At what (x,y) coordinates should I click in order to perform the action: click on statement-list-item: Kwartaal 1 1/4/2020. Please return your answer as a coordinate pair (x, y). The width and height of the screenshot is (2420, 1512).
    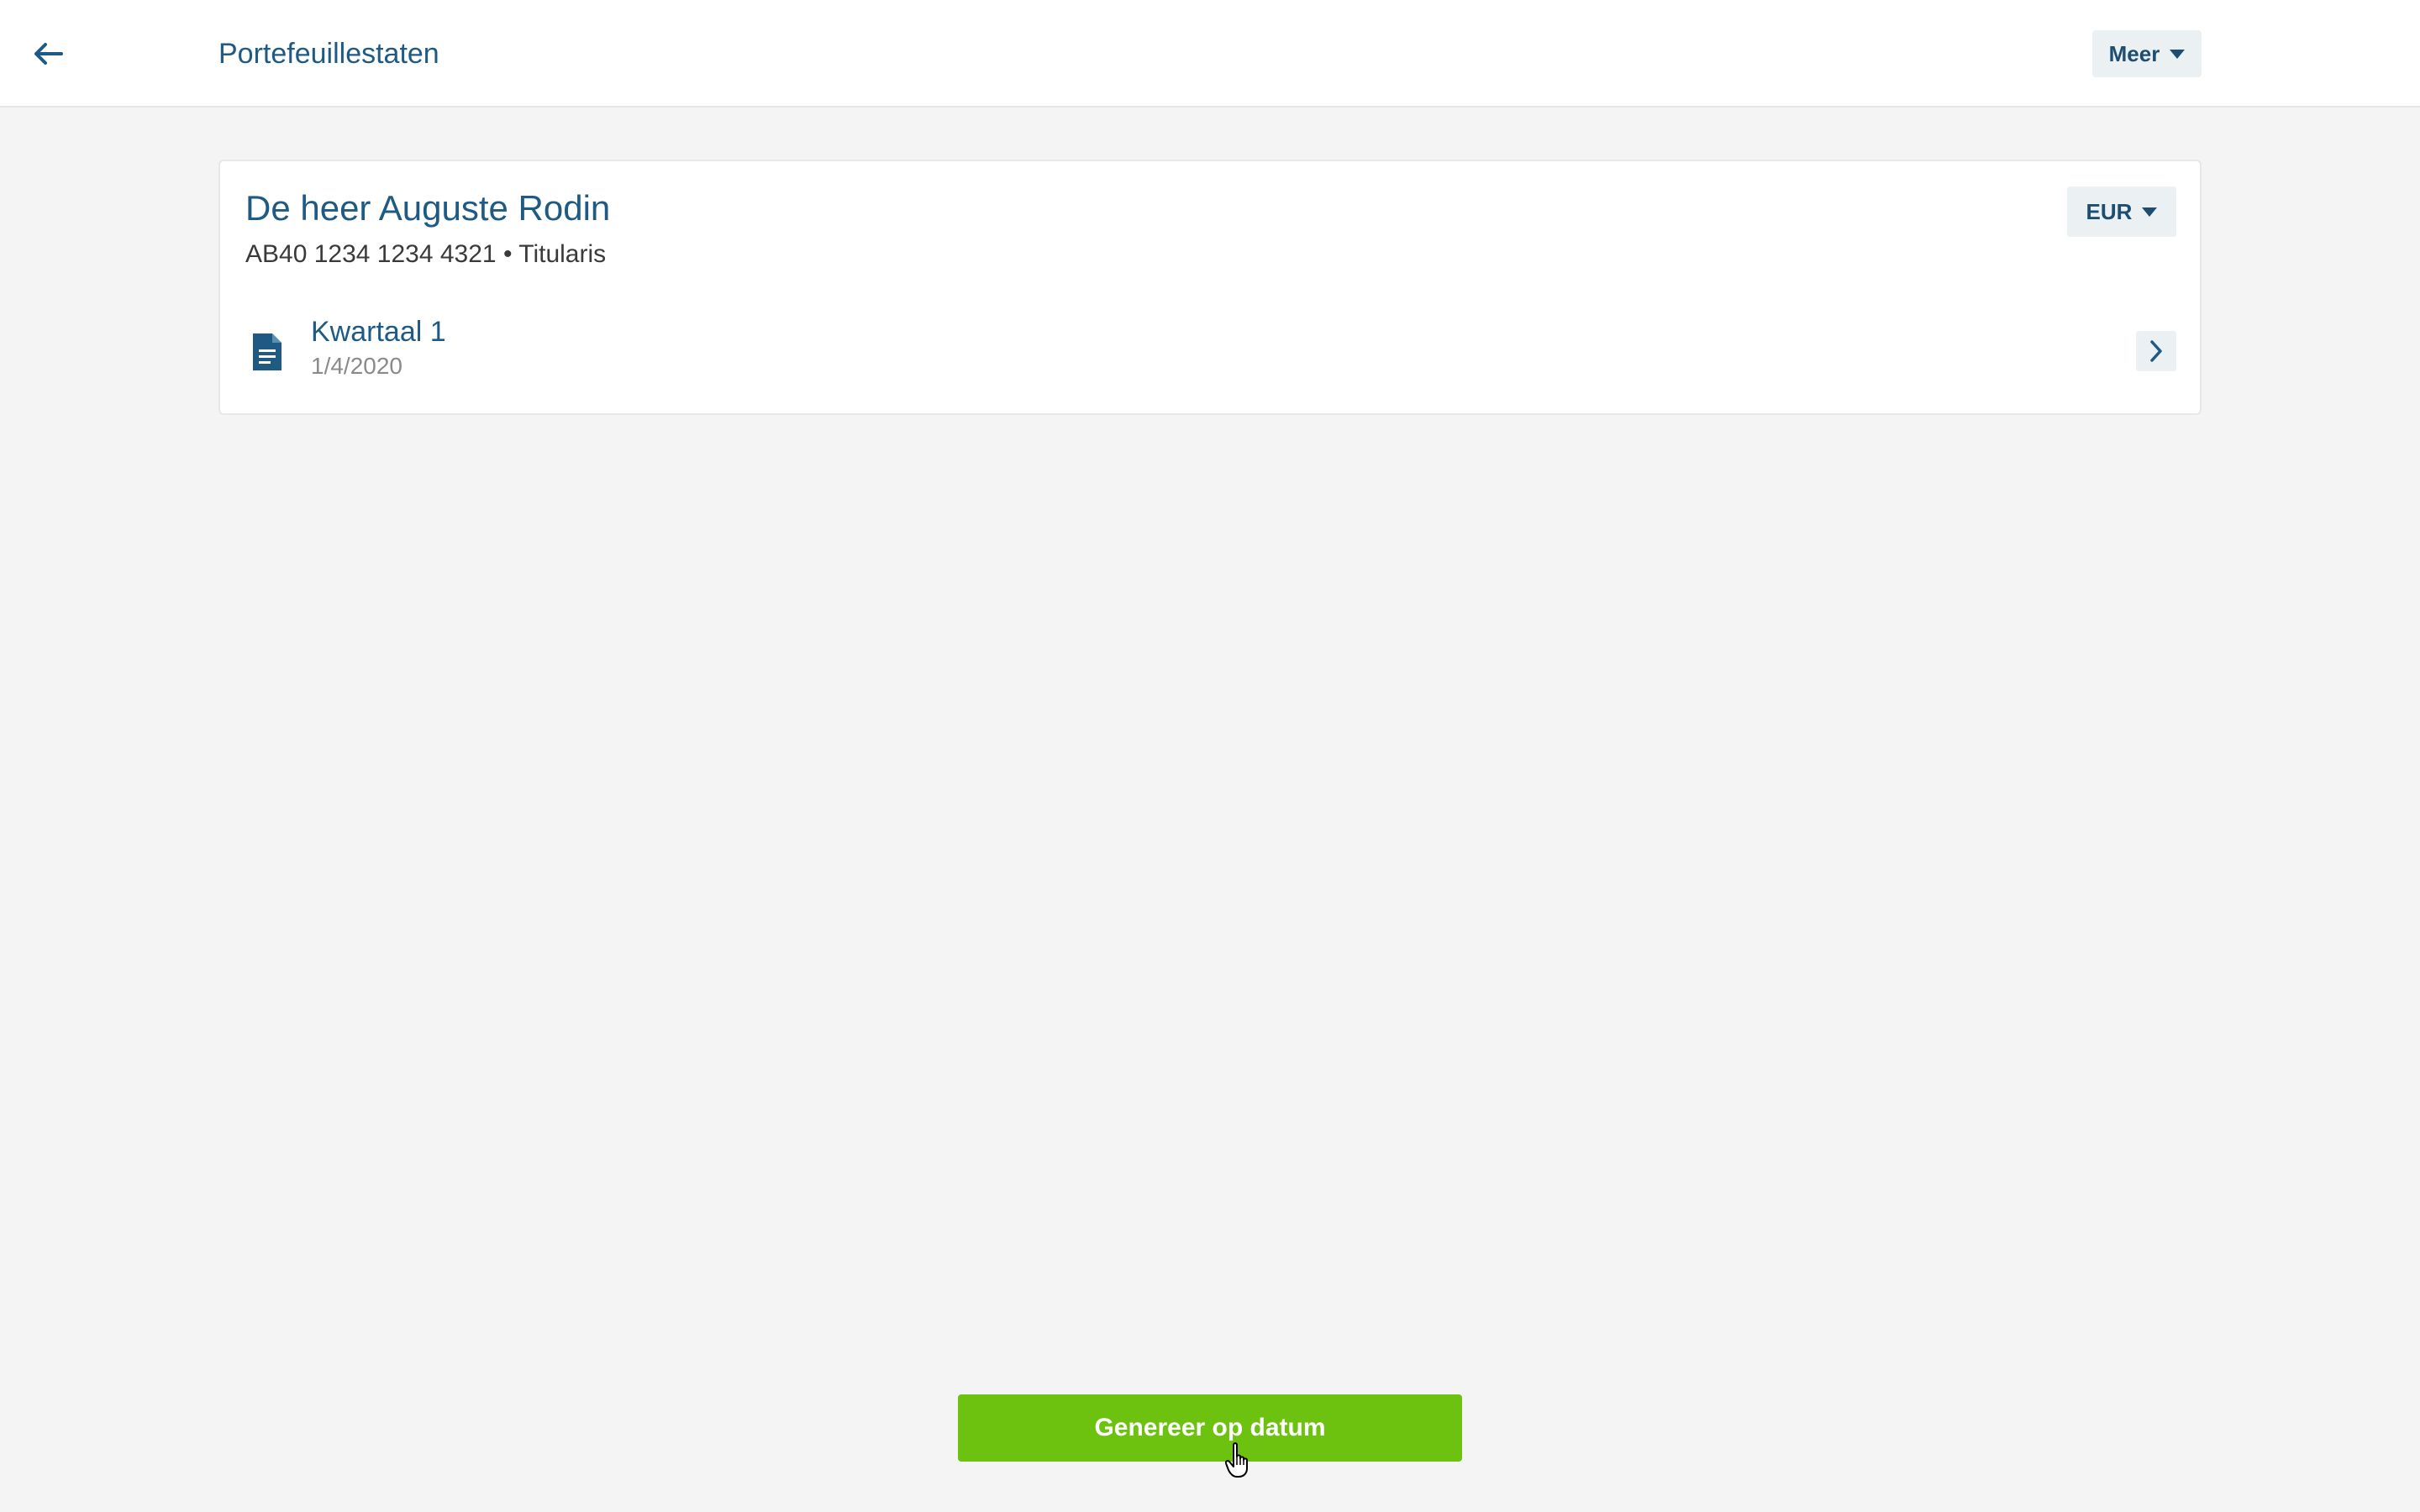
    Looking at the image, I should click on (1210, 358).